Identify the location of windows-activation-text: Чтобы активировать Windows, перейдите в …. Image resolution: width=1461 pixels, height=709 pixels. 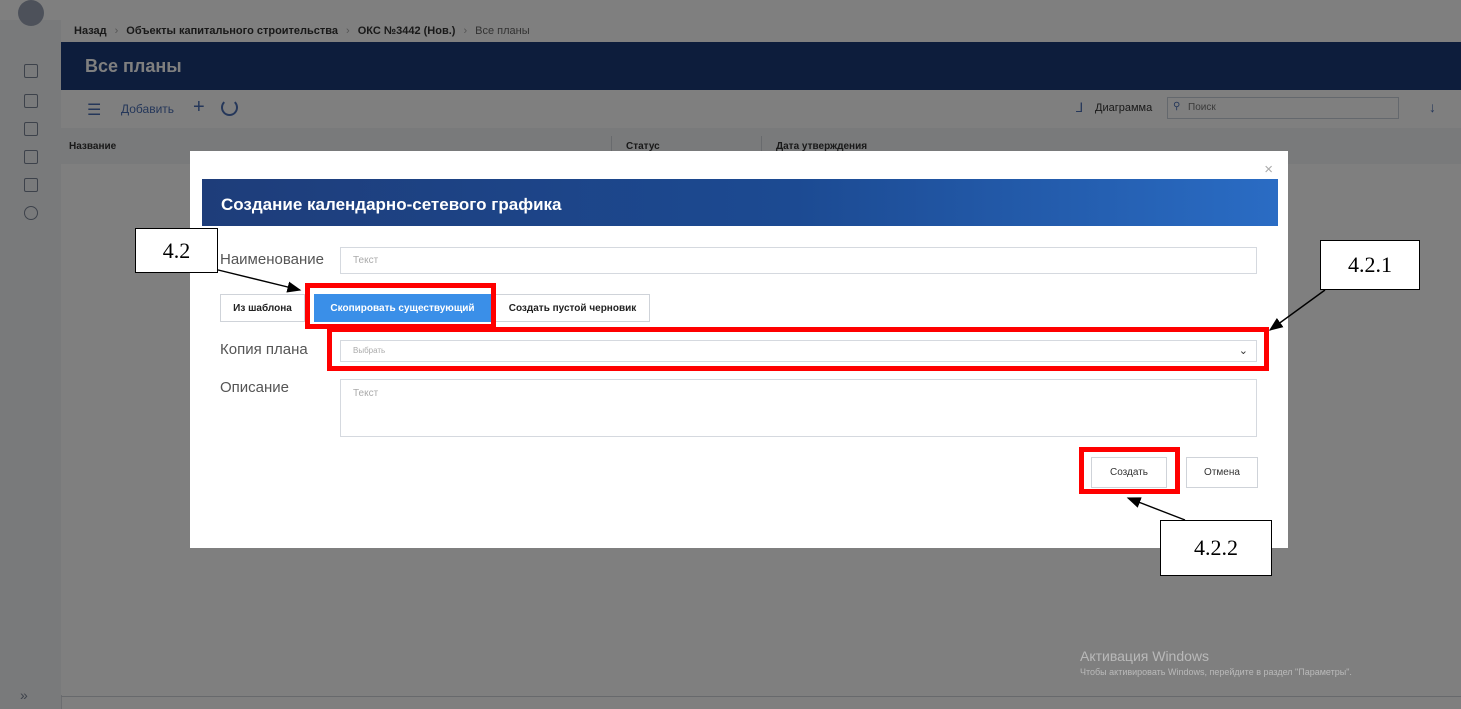
(1216, 672).